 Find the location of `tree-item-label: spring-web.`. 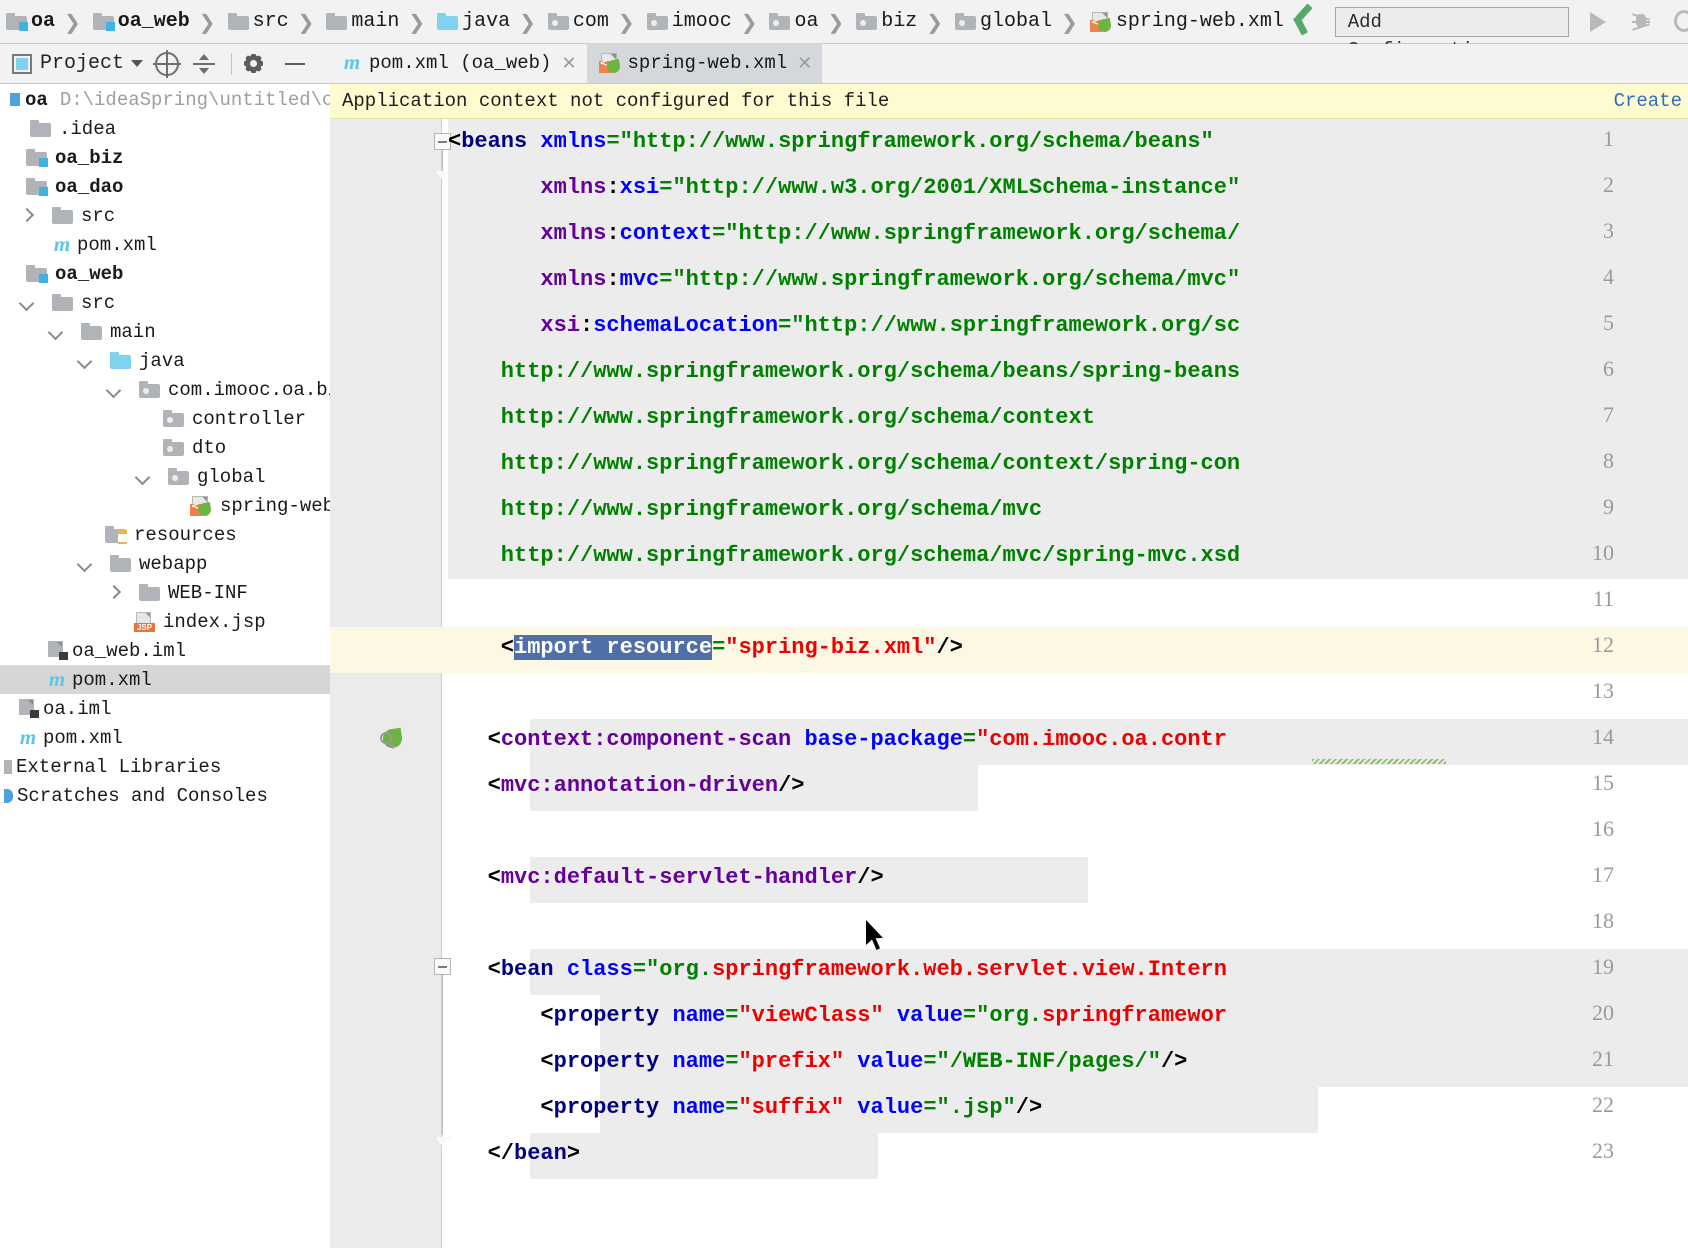

tree-item-label: spring-web. is located at coordinates (275, 505).